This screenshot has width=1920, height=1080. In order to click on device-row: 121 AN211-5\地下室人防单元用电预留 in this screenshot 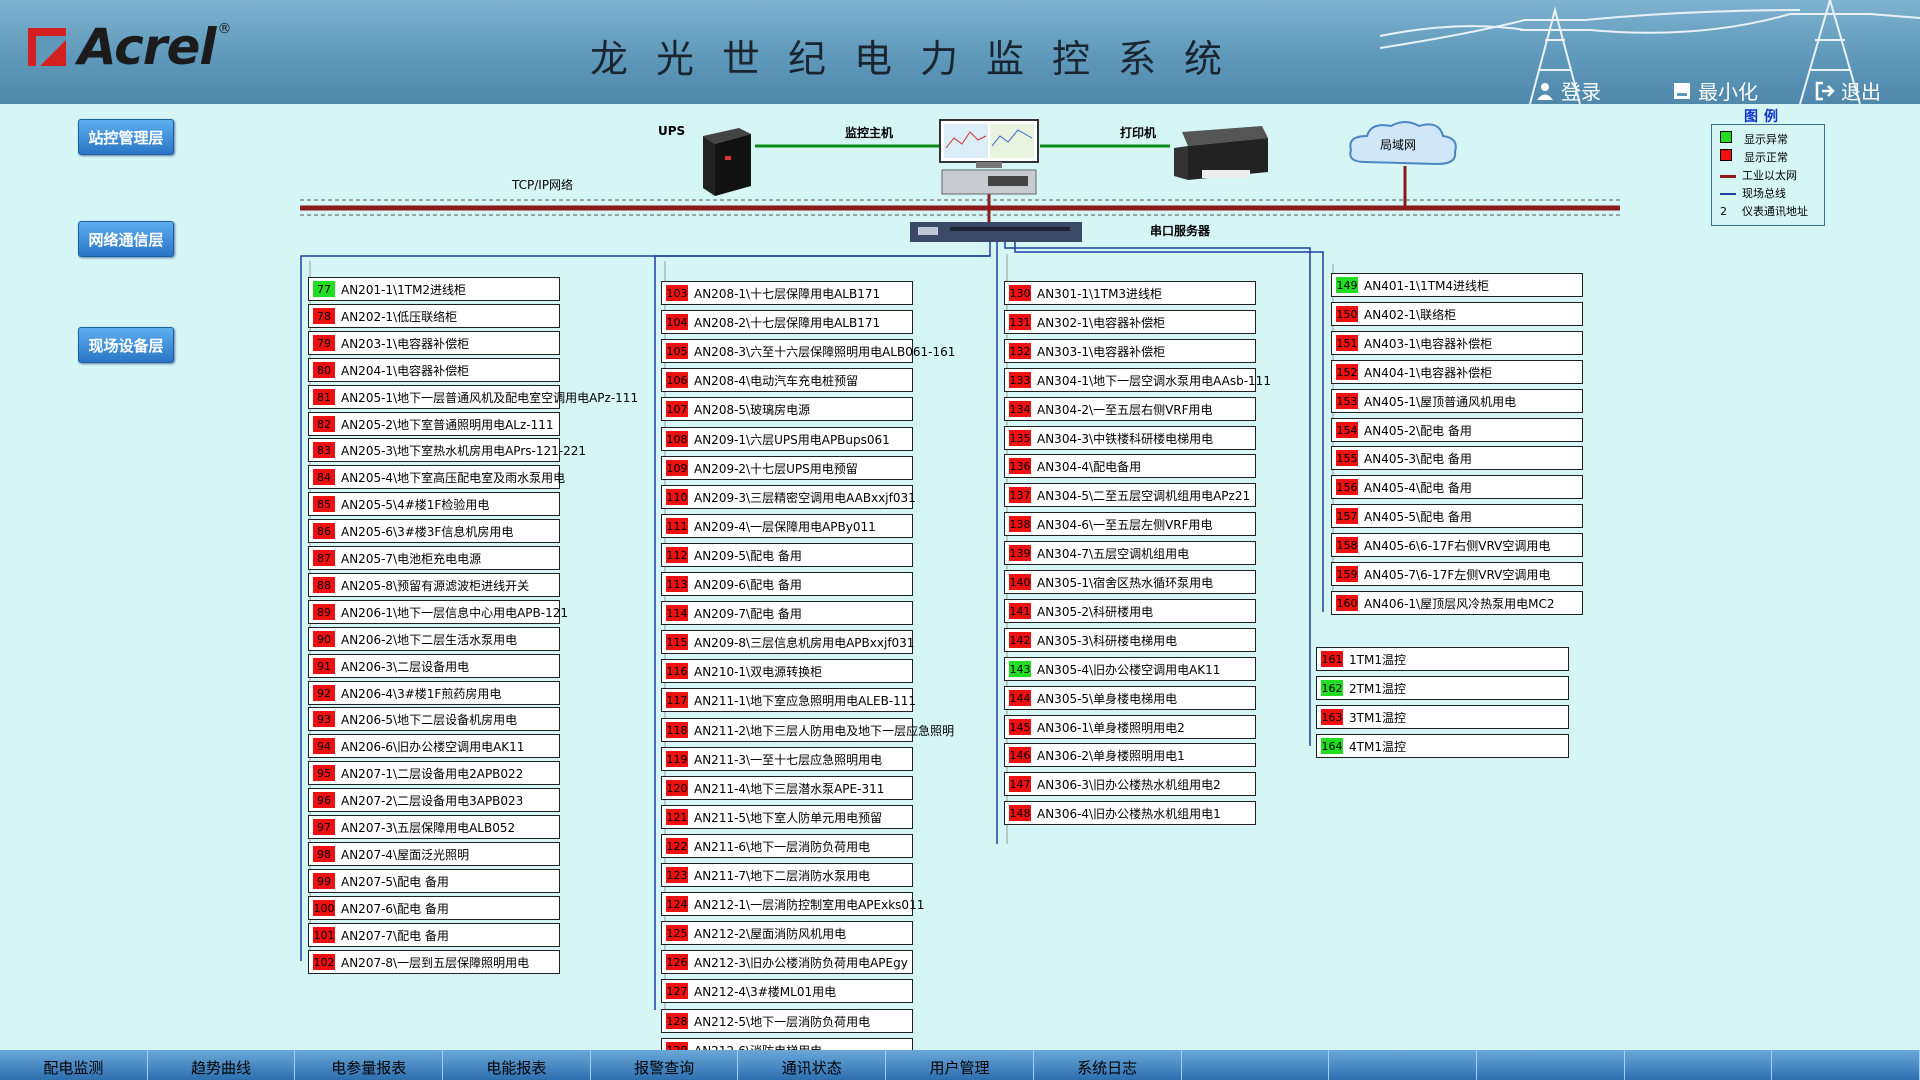, I will do `click(787, 817)`.